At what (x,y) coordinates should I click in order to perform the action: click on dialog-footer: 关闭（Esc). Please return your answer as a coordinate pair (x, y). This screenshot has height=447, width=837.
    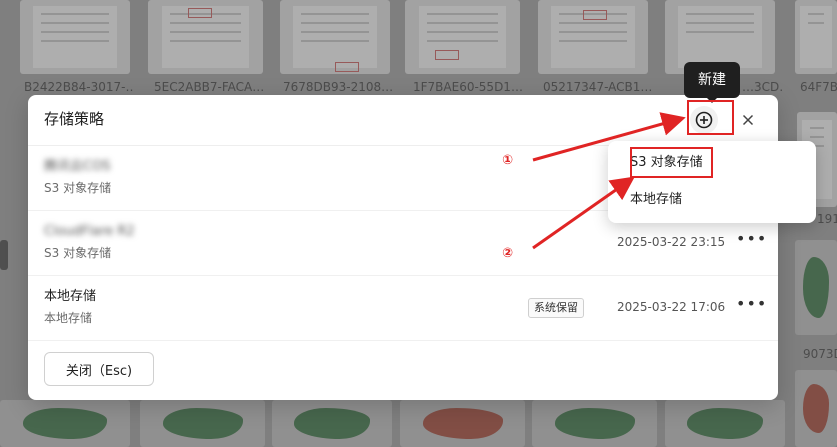
    Looking at the image, I should click on (403, 370).